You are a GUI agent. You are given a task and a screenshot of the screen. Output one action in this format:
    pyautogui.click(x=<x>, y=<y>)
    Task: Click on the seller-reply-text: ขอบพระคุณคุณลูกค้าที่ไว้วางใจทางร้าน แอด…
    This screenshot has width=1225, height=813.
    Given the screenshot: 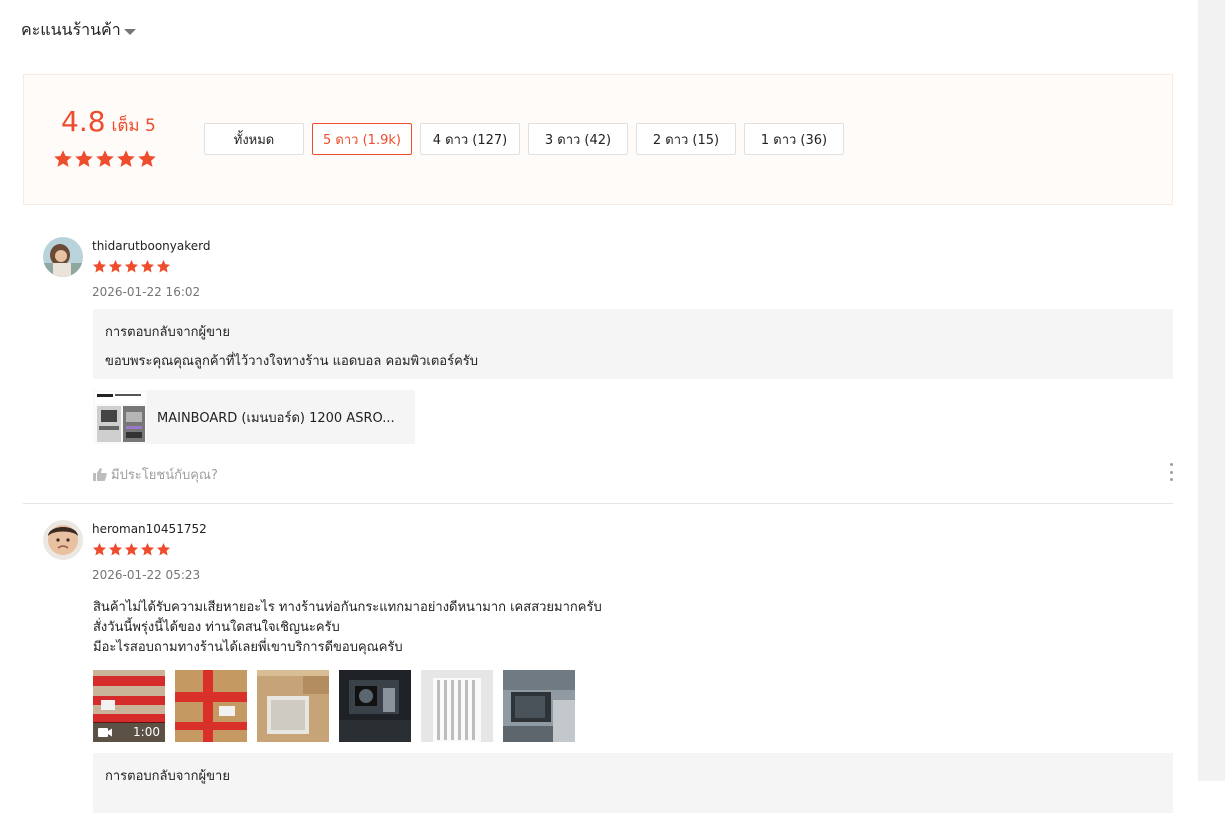 What is the action you would take?
    pyautogui.click(x=292, y=361)
    